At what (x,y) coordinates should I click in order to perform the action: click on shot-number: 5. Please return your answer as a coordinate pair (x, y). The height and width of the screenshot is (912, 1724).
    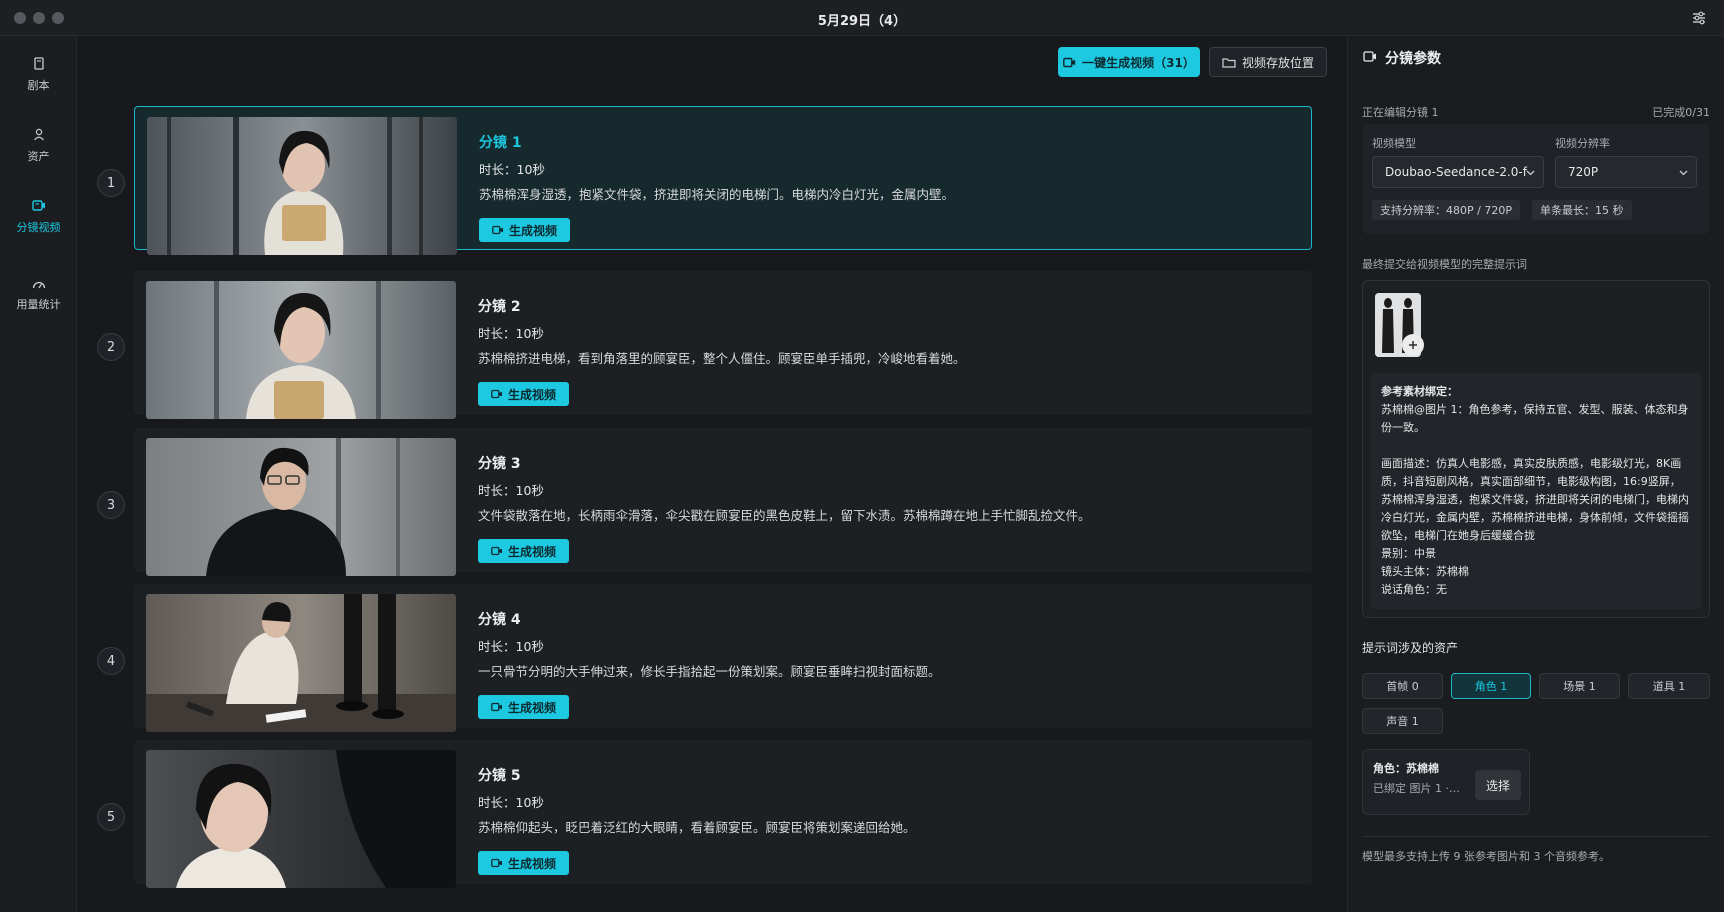
    Looking at the image, I should click on (111, 817).